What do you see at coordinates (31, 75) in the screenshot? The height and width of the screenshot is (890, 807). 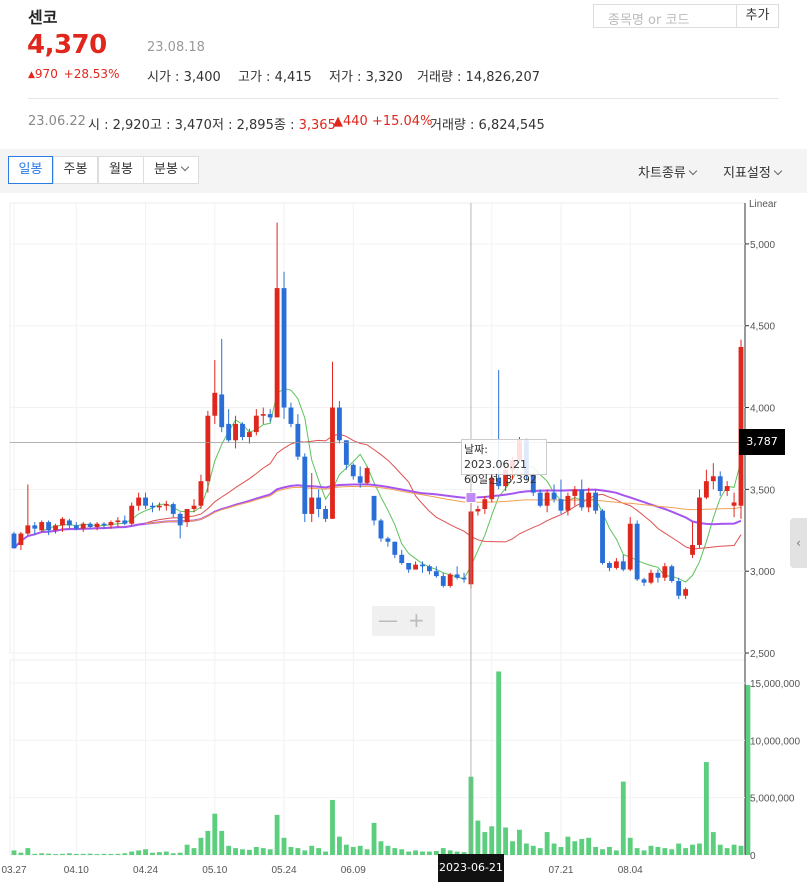 I see `up-triangle-icon: ▲` at bounding box center [31, 75].